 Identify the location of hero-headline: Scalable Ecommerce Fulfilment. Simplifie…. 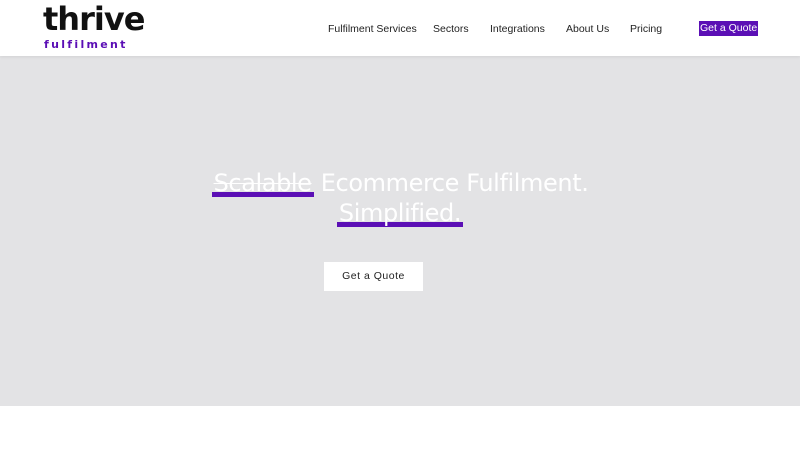
(400, 198).